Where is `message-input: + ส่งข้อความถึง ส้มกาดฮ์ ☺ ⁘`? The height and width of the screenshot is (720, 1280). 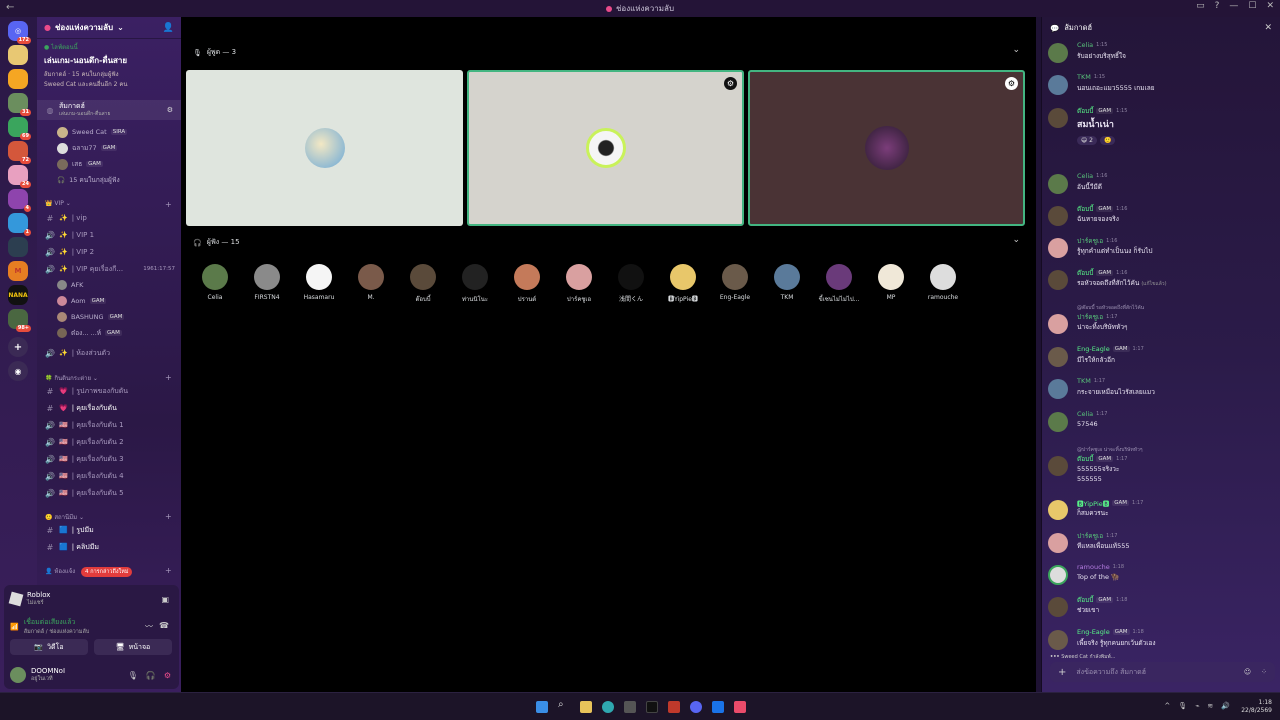
message-input: + ส่งข้อความถึง ส้มกาดฮ์ ☺ ⁘ is located at coordinates (1162, 672).